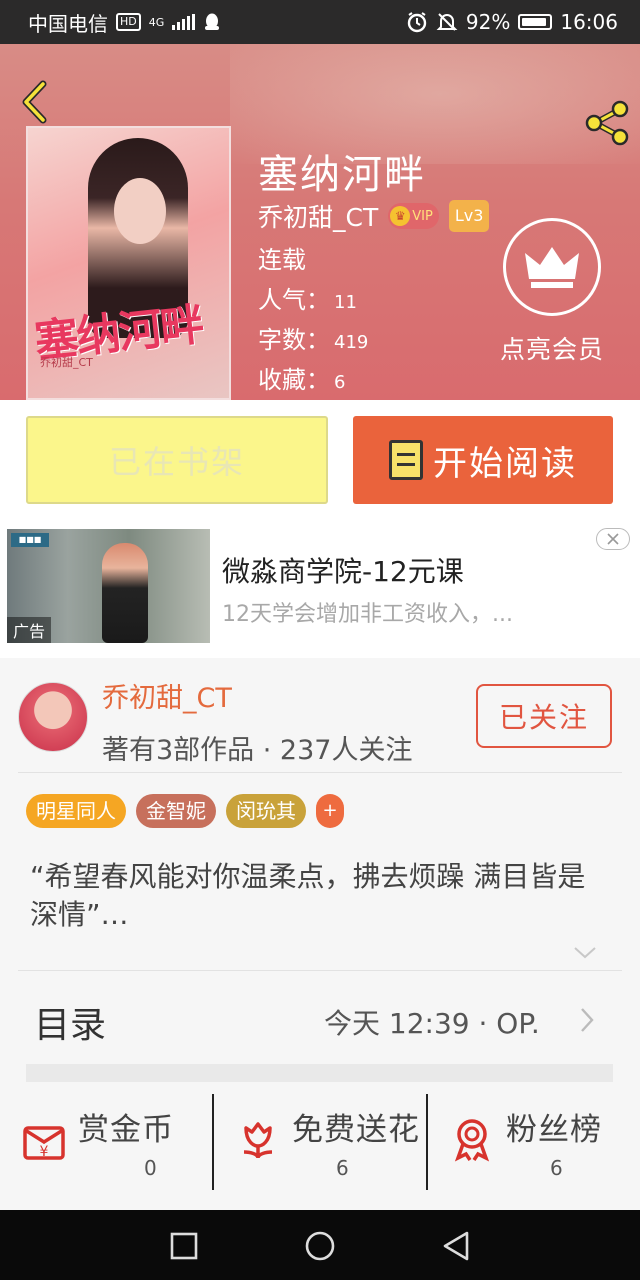 This screenshot has height=1280, width=640. Describe the element at coordinates (294, 380) in the screenshot. I see `favorites-label: 收藏：` at that location.